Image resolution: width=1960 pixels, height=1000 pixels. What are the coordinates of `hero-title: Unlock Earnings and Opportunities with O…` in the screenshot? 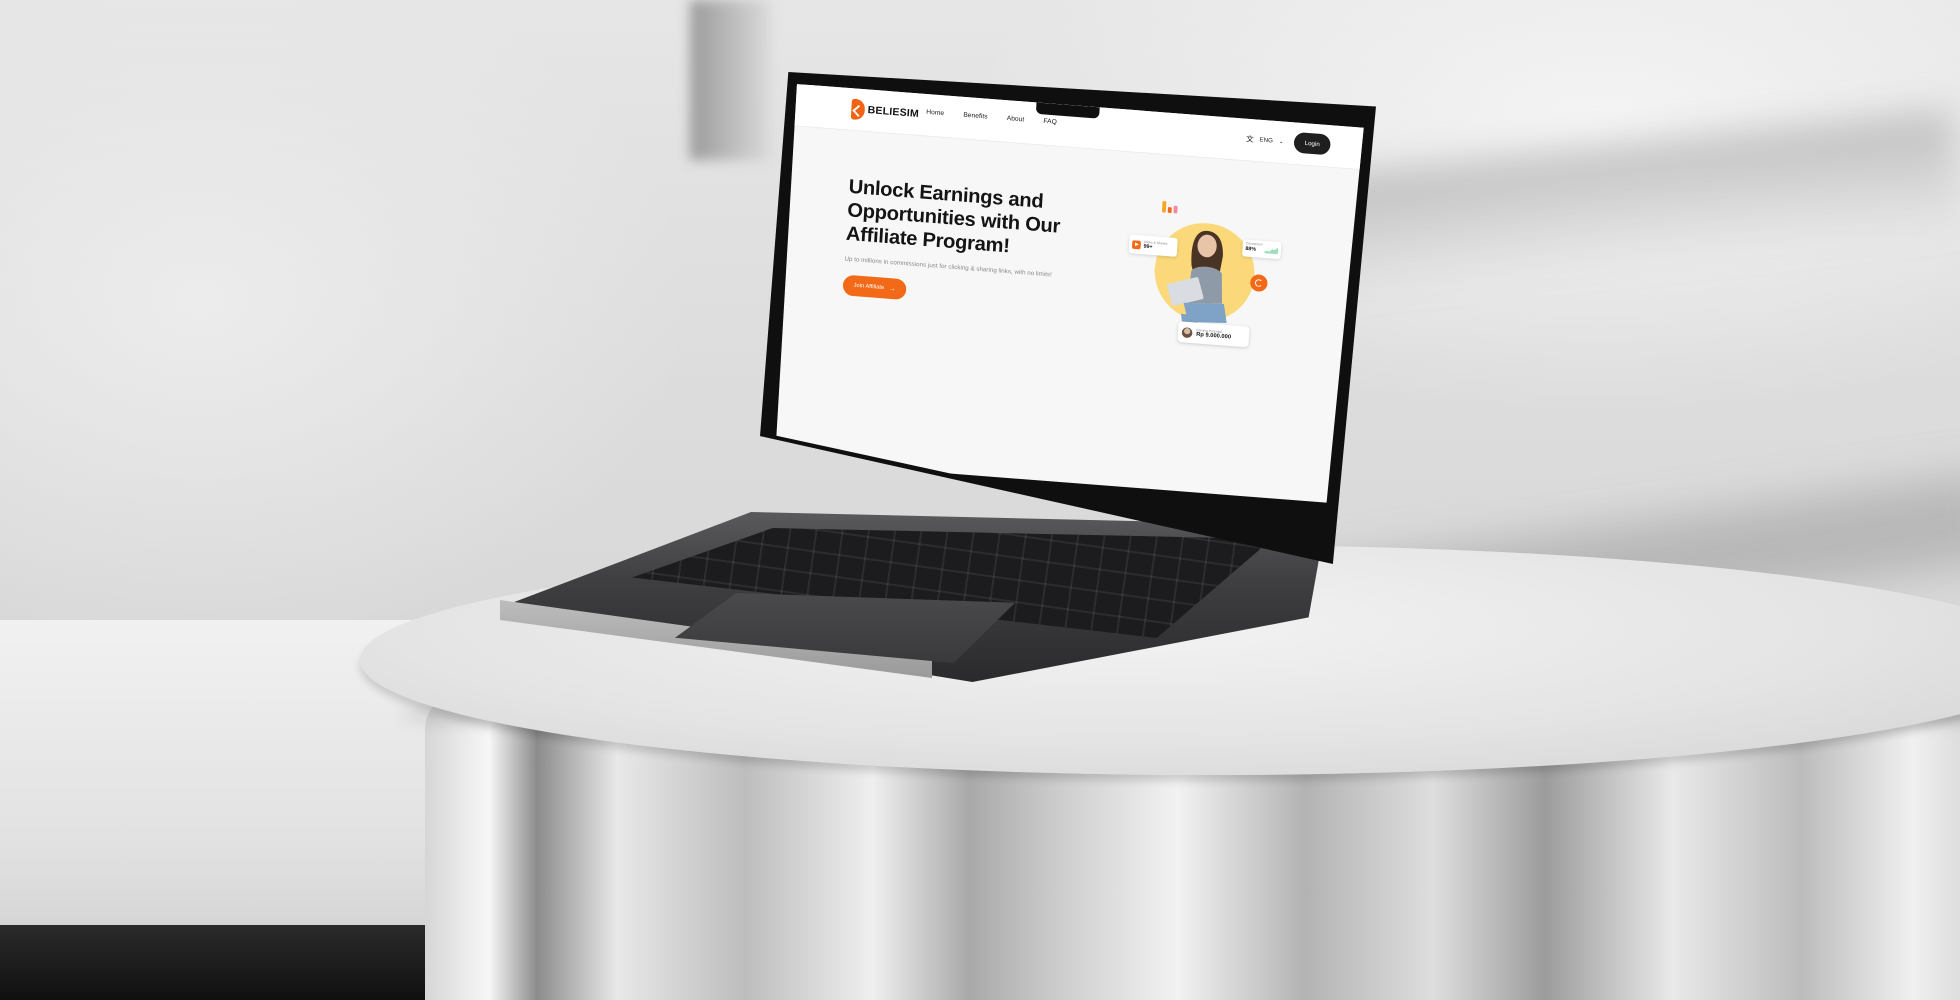 It's located at (953, 216).